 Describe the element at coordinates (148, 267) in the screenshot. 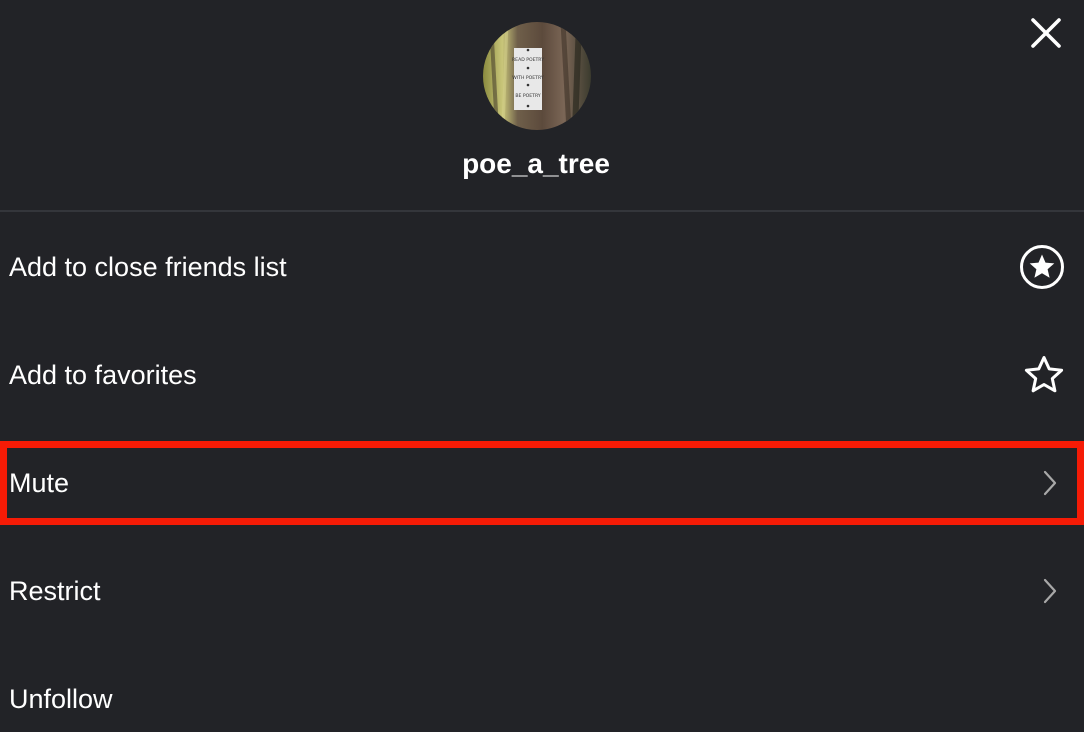

I see `menu-item-label: Add to close friends list` at that location.